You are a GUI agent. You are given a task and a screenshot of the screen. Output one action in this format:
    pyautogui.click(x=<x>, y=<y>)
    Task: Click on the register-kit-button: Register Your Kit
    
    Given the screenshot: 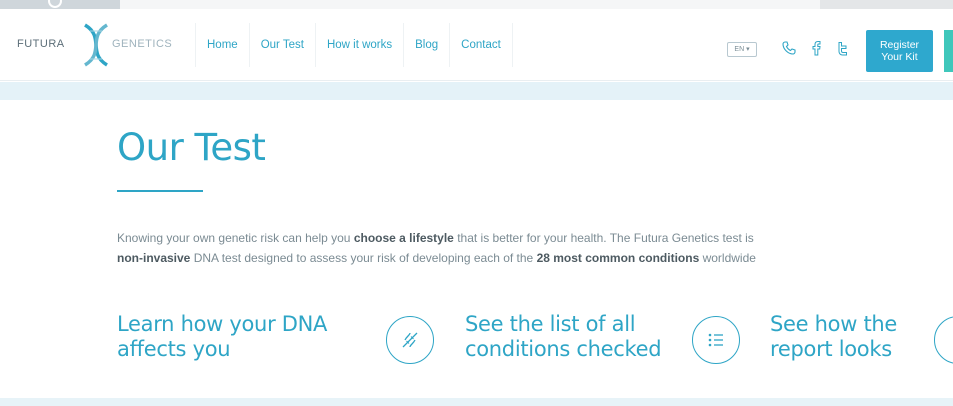 What is the action you would take?
    pyautogui.click(x=899, y=51)
    